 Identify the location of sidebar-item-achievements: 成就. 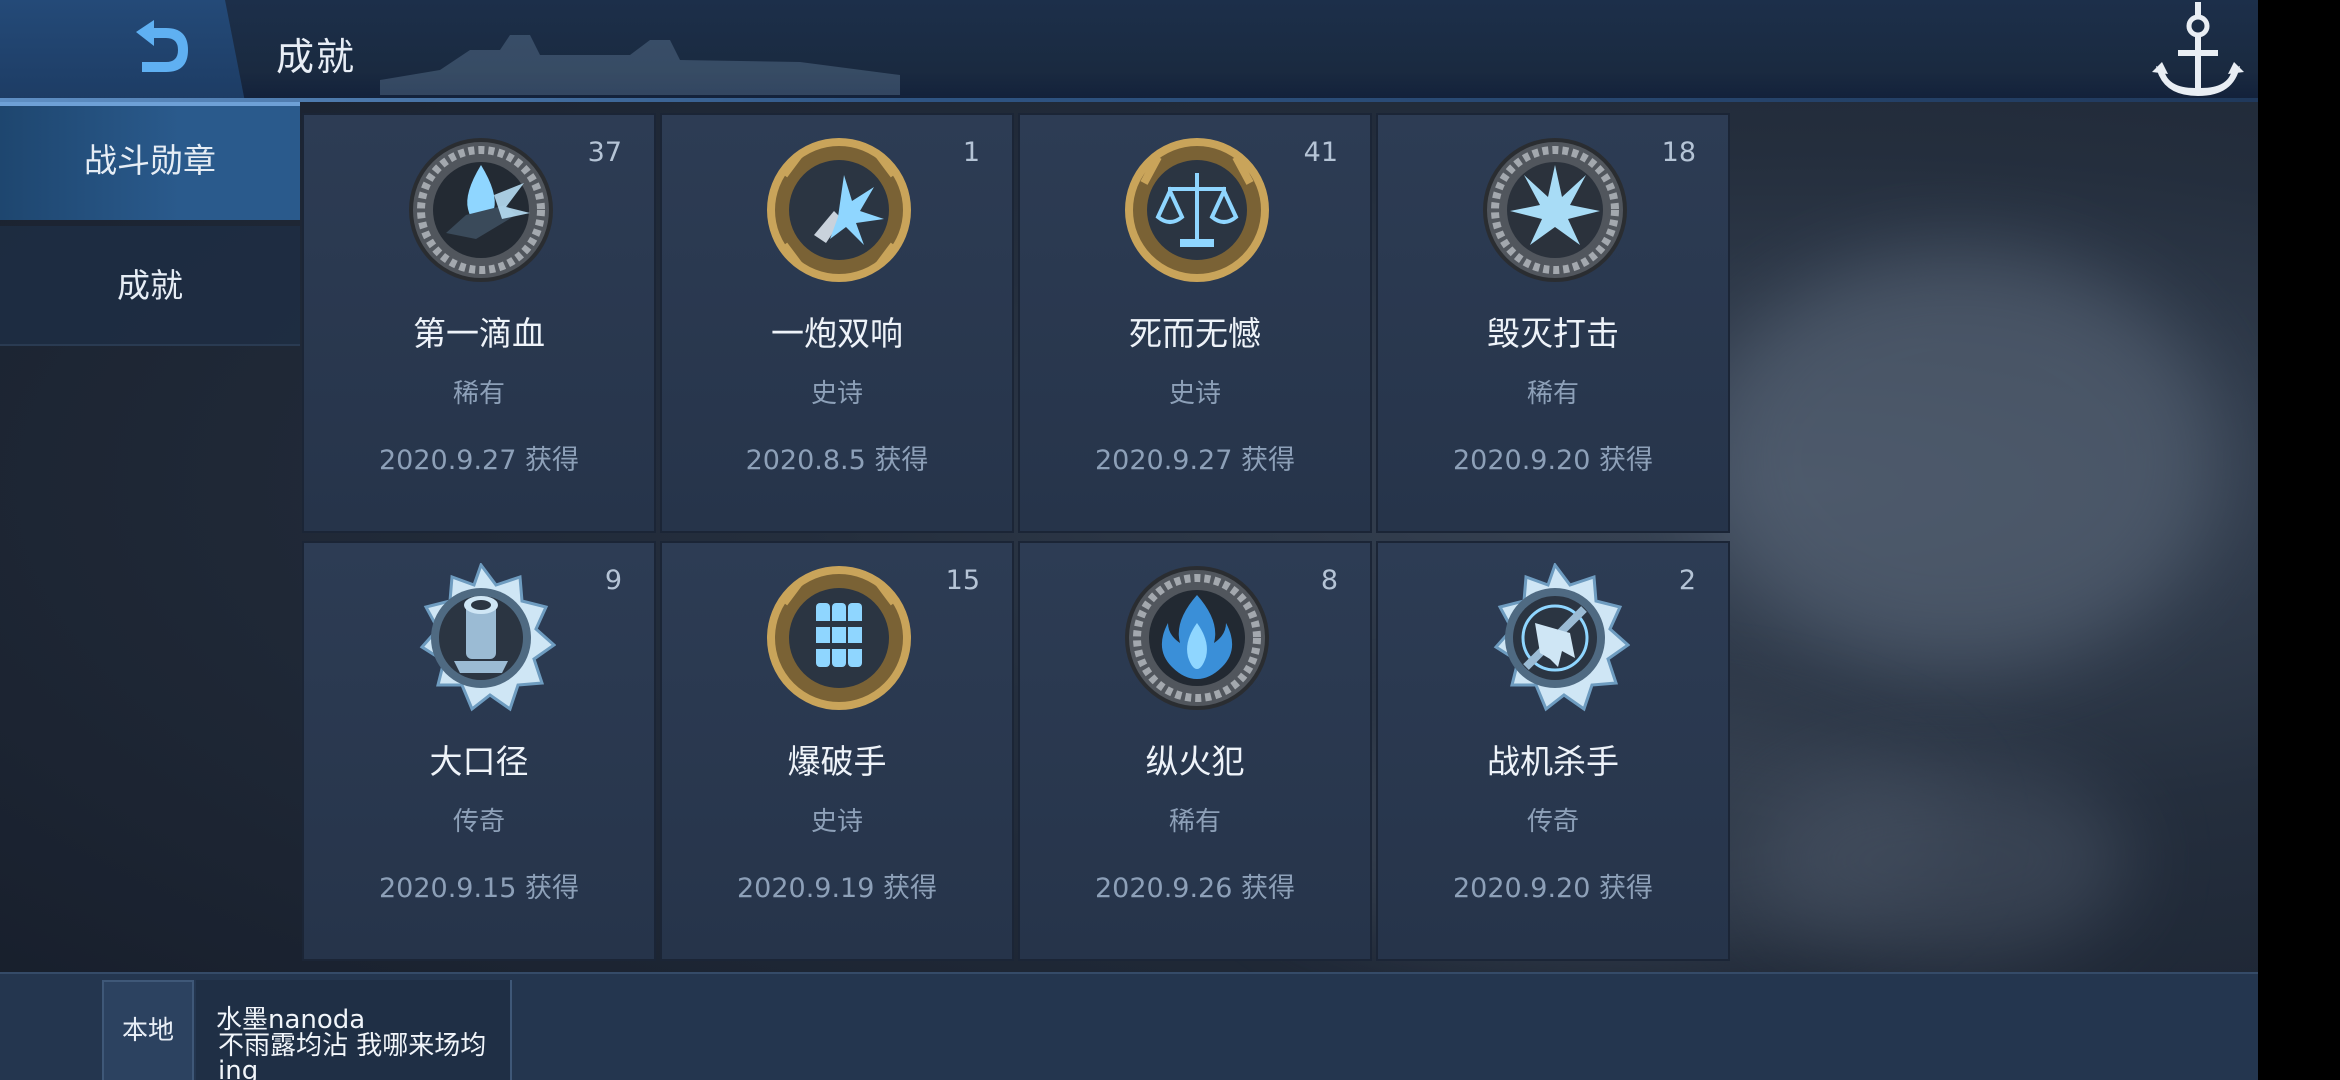
(150, 286).